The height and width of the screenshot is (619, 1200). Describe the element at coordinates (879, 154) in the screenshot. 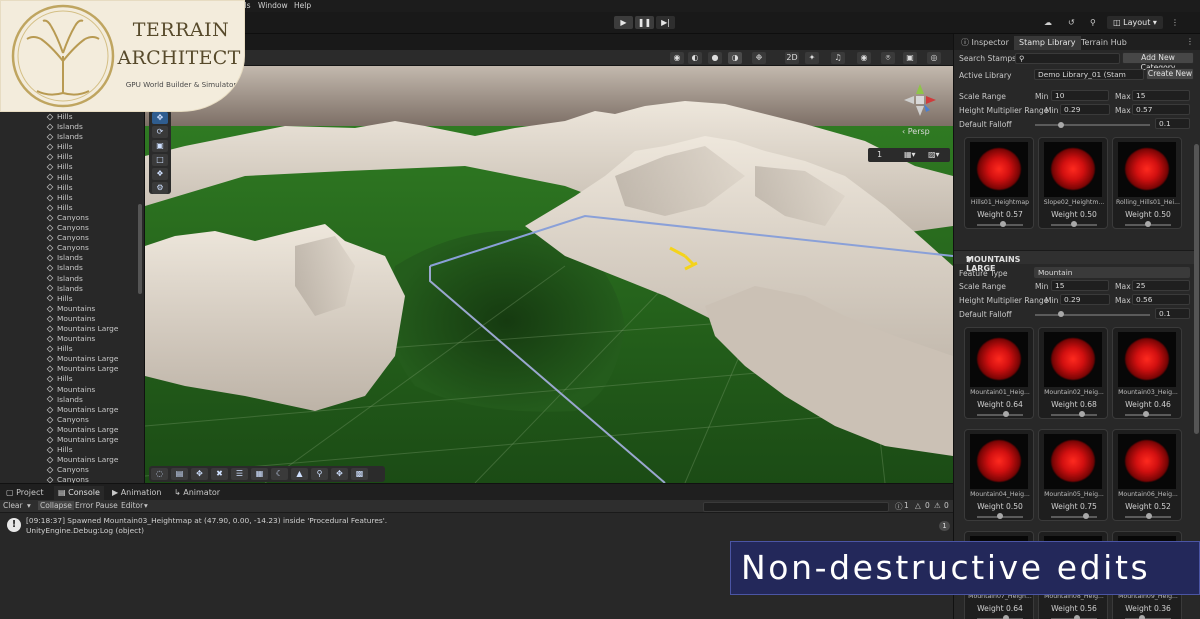

I see `grid-size-value: 1` at that location.